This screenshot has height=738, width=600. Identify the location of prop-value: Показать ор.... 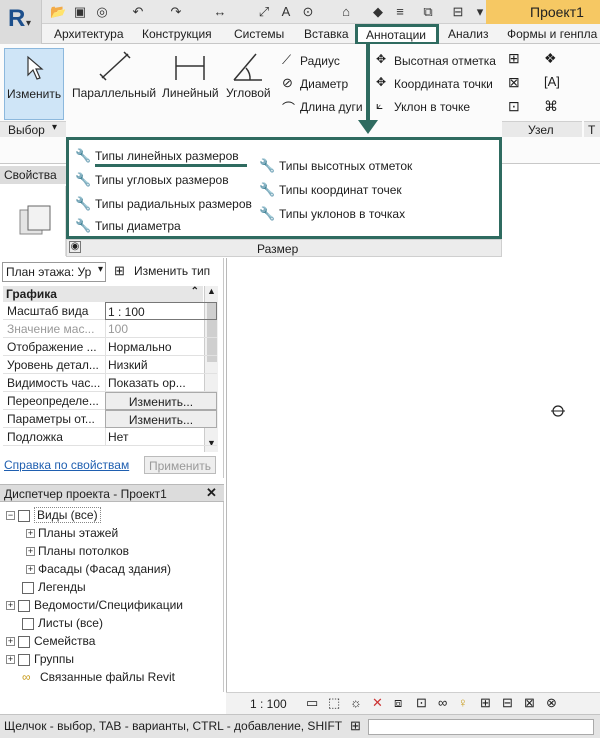
(161, 383).